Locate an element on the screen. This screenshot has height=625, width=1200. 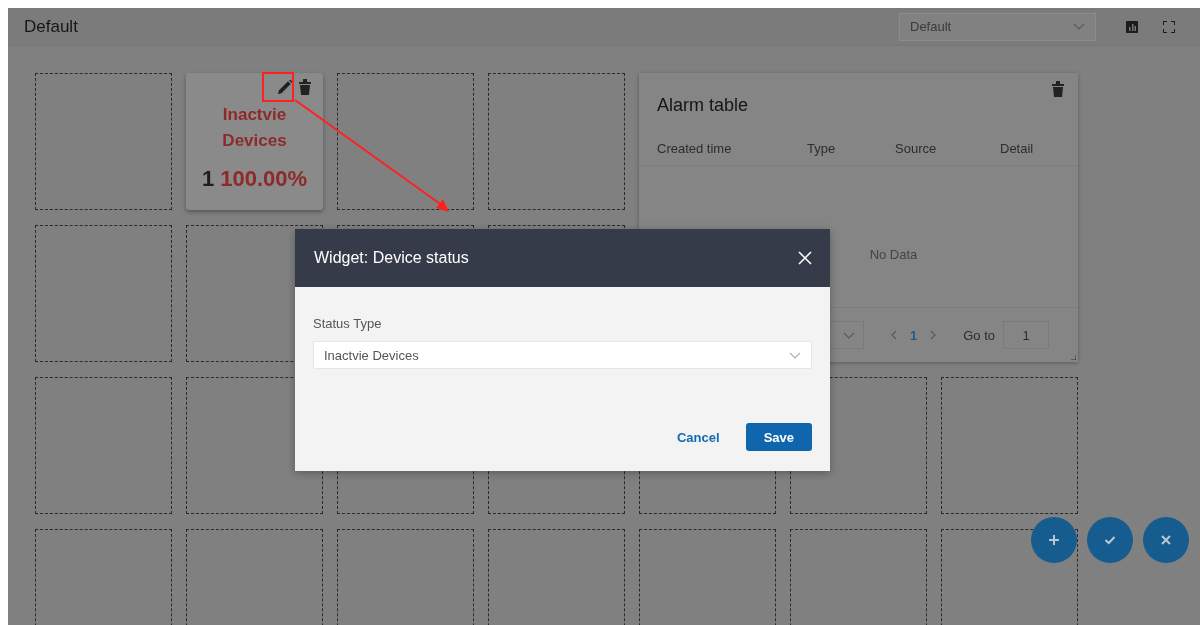
field-label: Status Type is located at coordinates (348, 323).